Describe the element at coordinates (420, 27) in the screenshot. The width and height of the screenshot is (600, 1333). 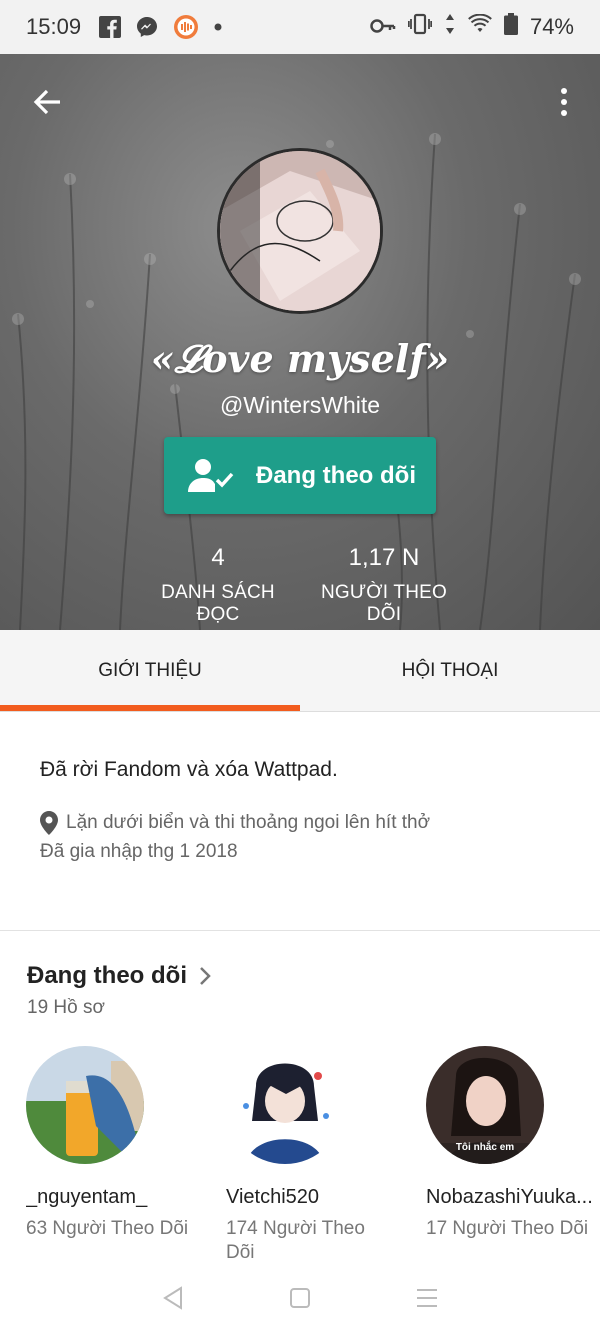
I see `vibrate-icon` at that location.